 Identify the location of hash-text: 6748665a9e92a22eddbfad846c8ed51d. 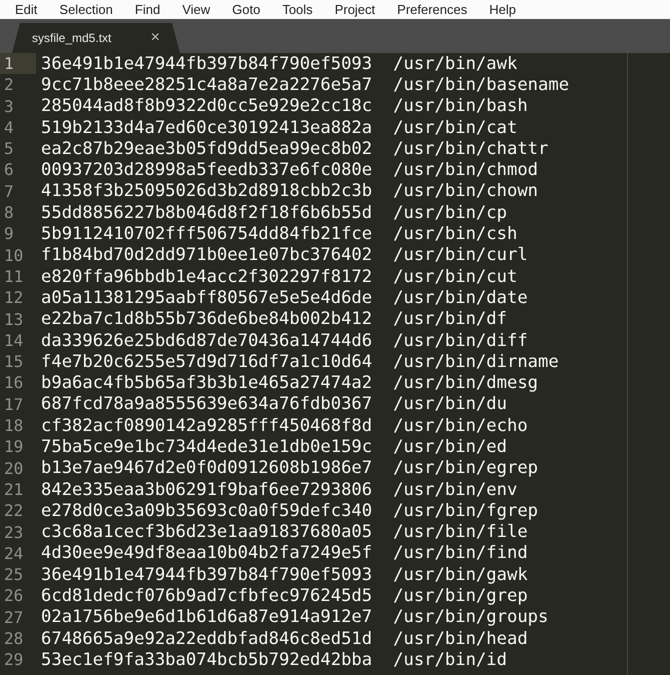
(206, 638).